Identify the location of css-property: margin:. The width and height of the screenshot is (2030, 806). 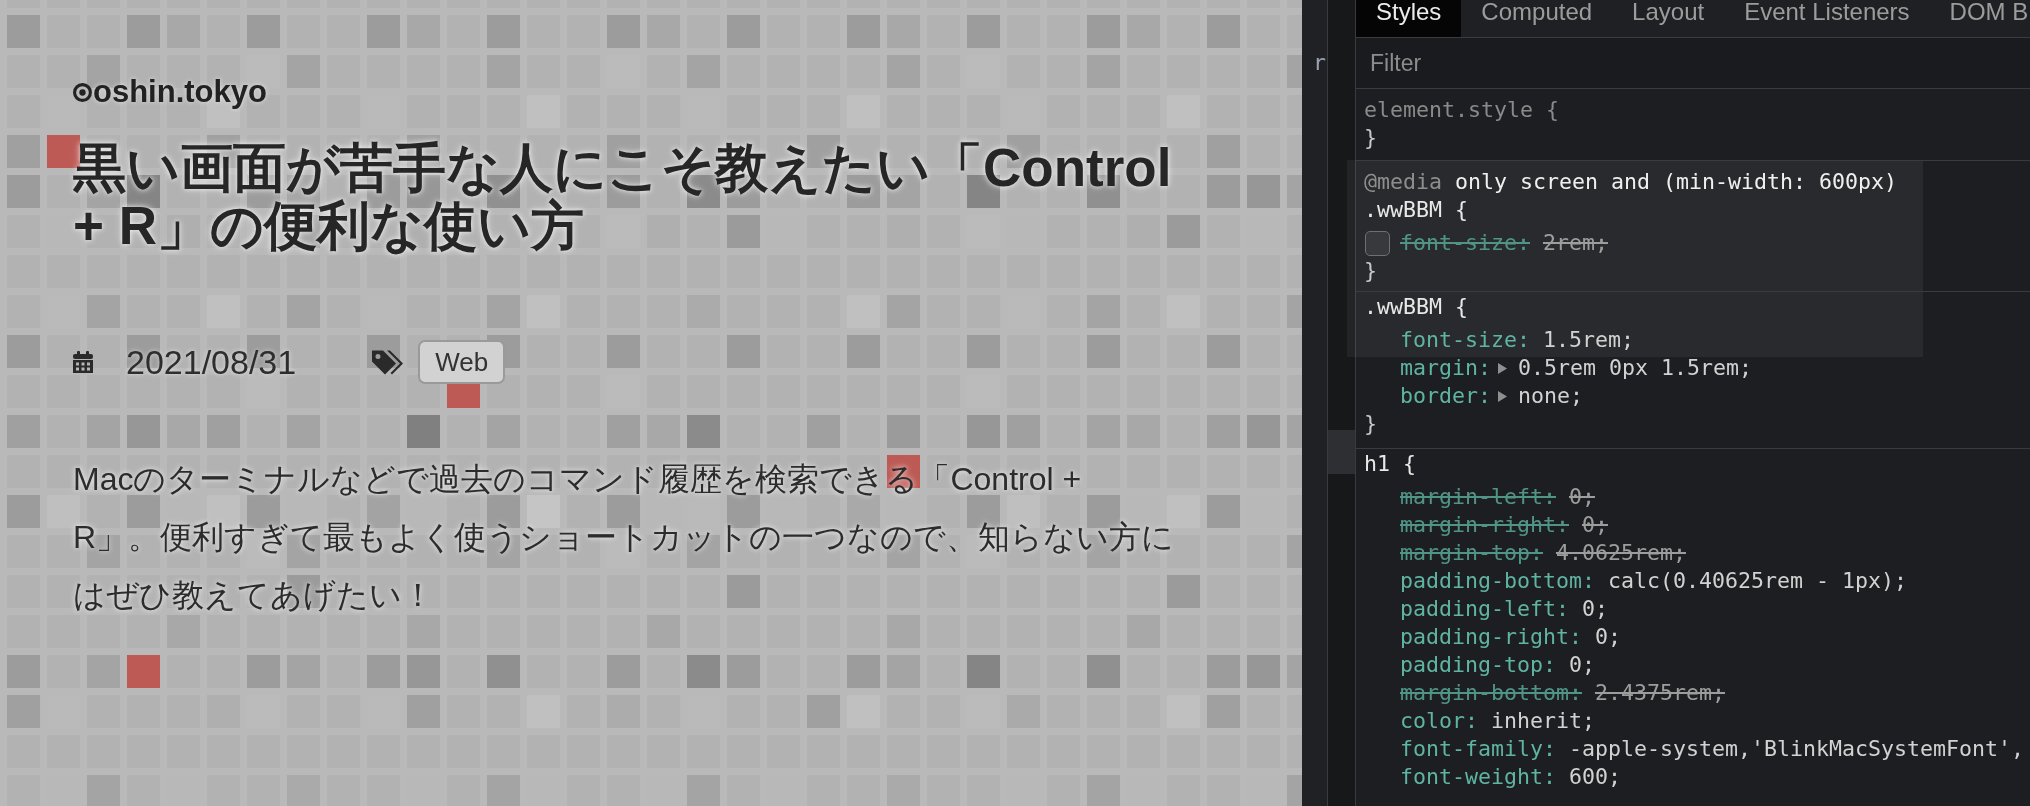
(1445, 368).